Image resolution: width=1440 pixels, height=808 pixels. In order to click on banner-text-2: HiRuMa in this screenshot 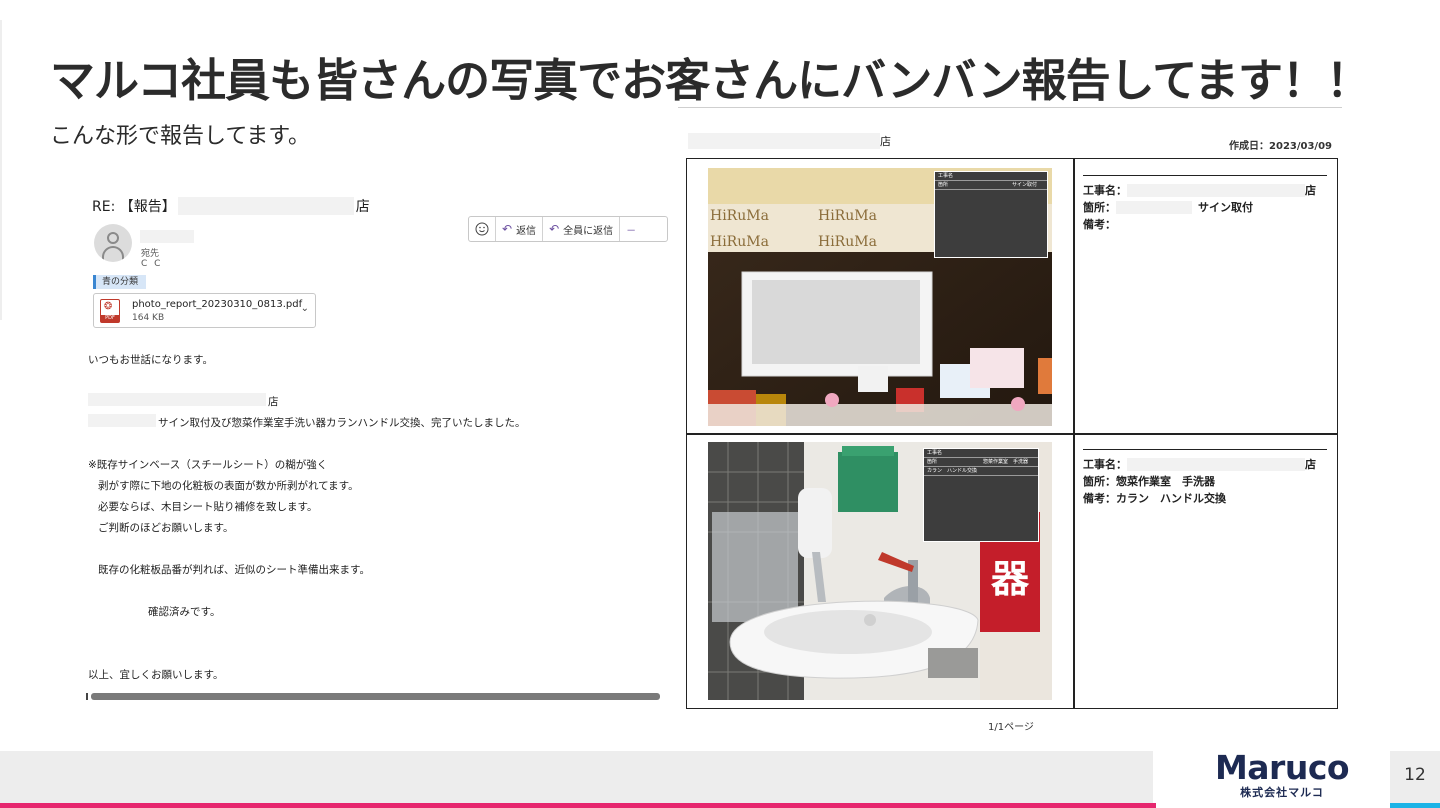, I will do `click(847, 216)`.